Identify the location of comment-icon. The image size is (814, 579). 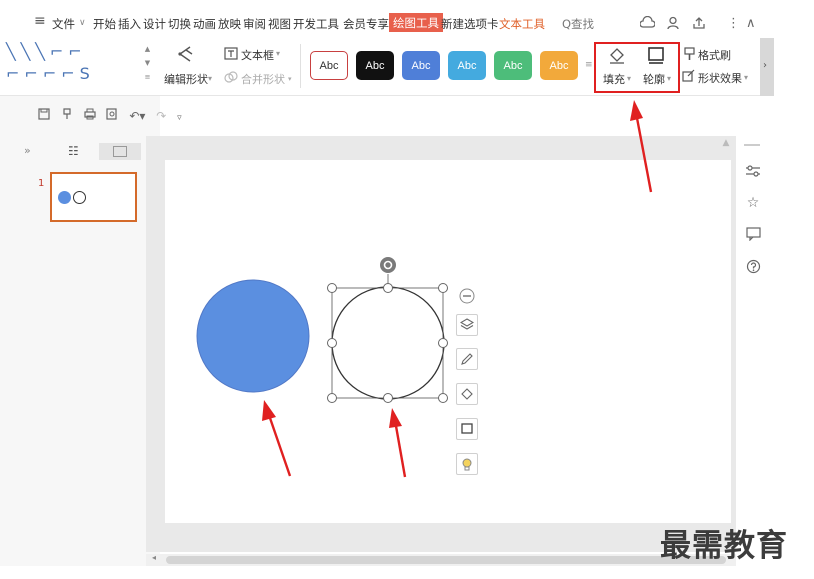
(753, 236).